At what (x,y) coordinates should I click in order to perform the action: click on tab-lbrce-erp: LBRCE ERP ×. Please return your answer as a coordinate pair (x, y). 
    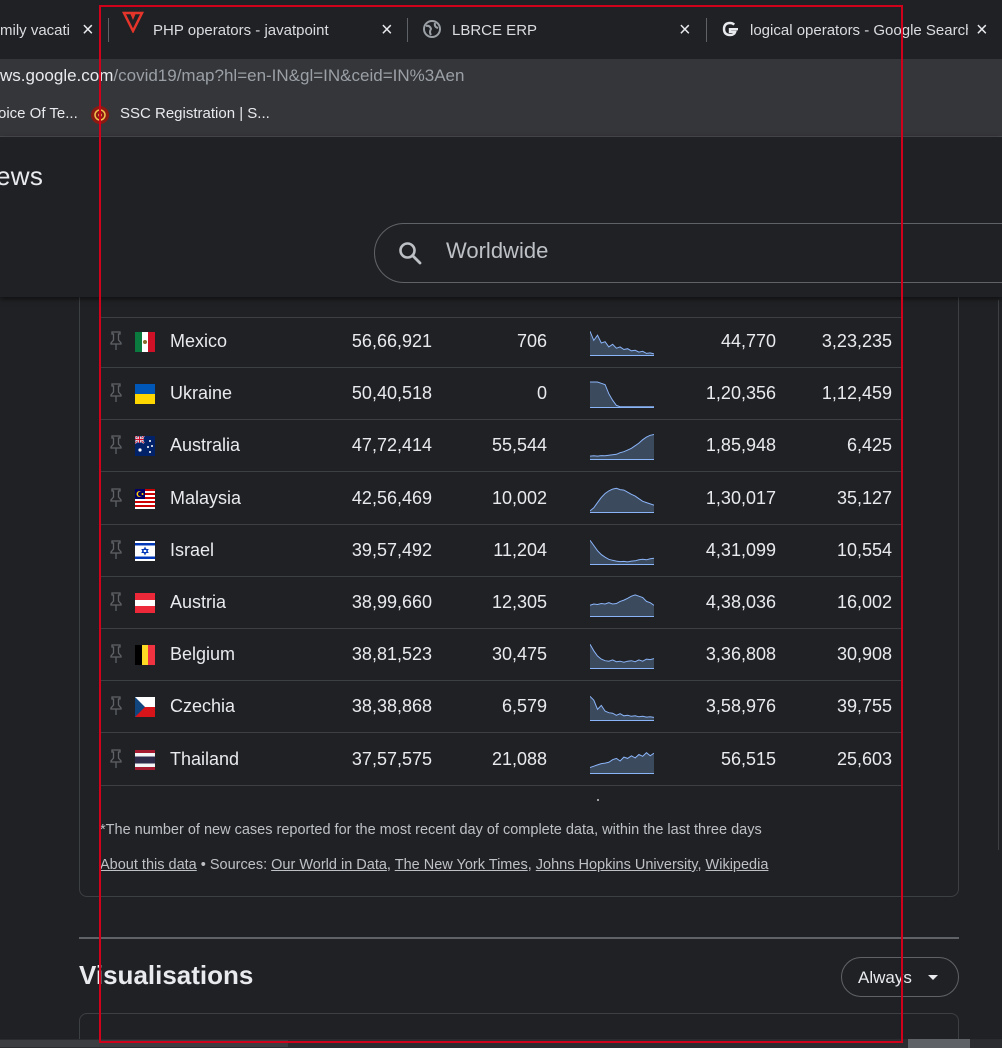
    Looking at the image, I should click on (577, 30).